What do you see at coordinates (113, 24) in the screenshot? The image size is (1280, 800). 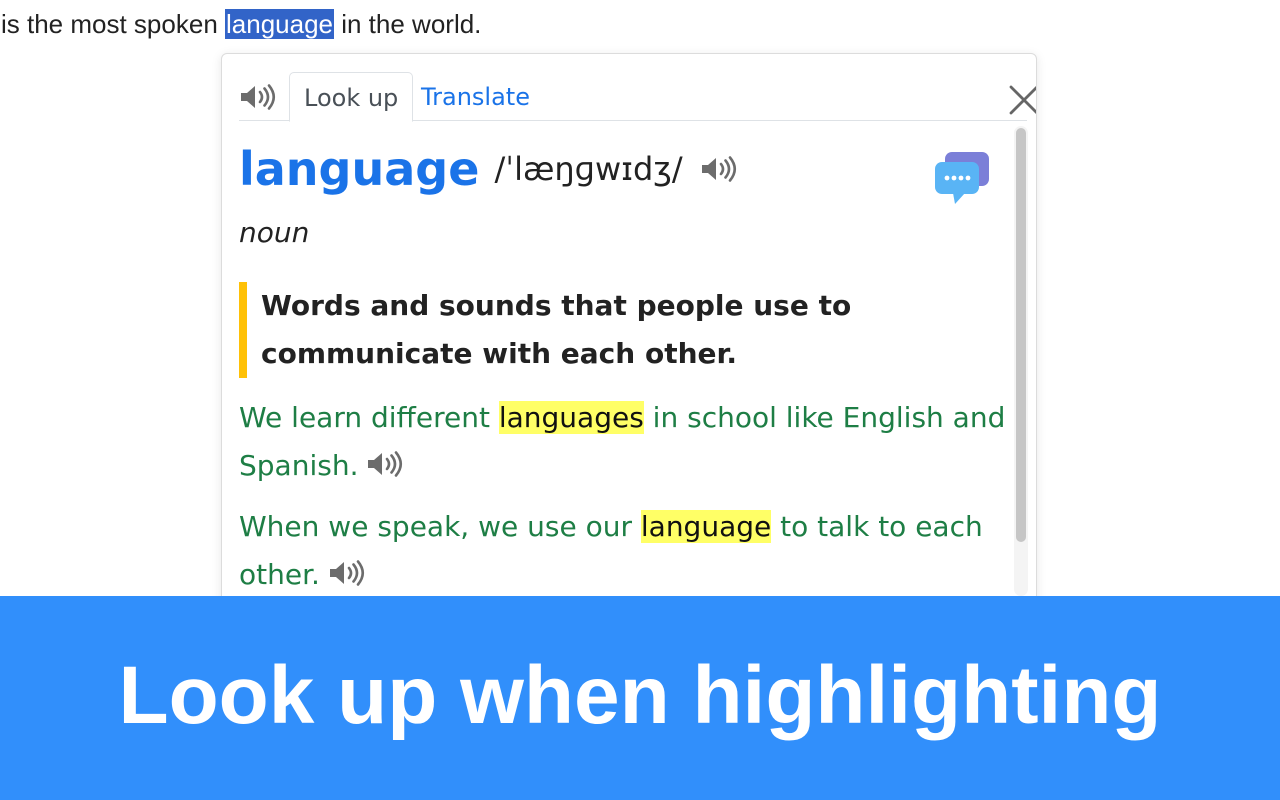 I see `sentence-before: is the most spoken` at bounding box center [113, 24].